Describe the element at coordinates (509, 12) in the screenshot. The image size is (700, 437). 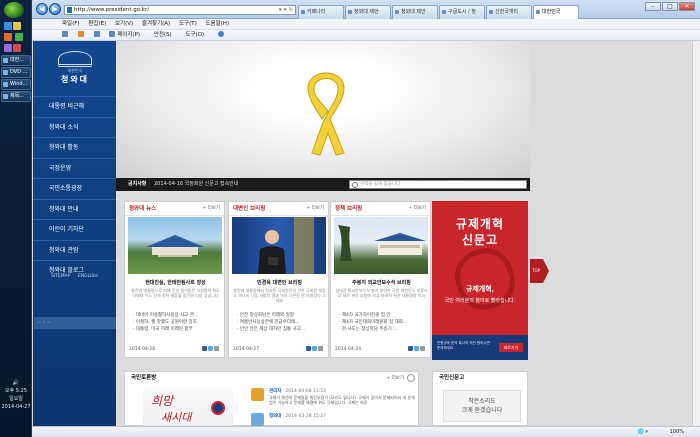
I see `browser-tab: 신한국개리` at that location.